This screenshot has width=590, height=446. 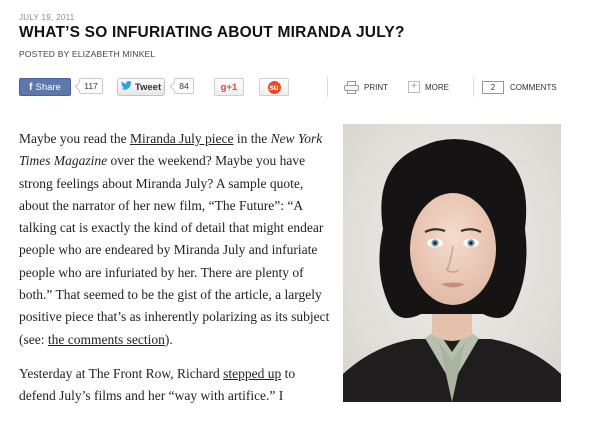 I want to click on stepped-up-link: stepped up, so click(x=252, y=373).